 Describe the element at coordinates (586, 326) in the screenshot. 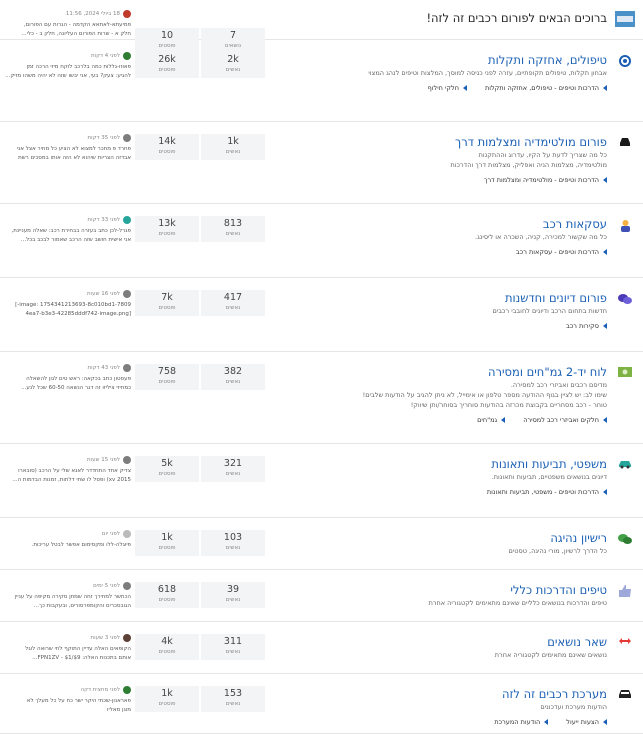

I see `subforum-link: סקירות רכב` at that location.